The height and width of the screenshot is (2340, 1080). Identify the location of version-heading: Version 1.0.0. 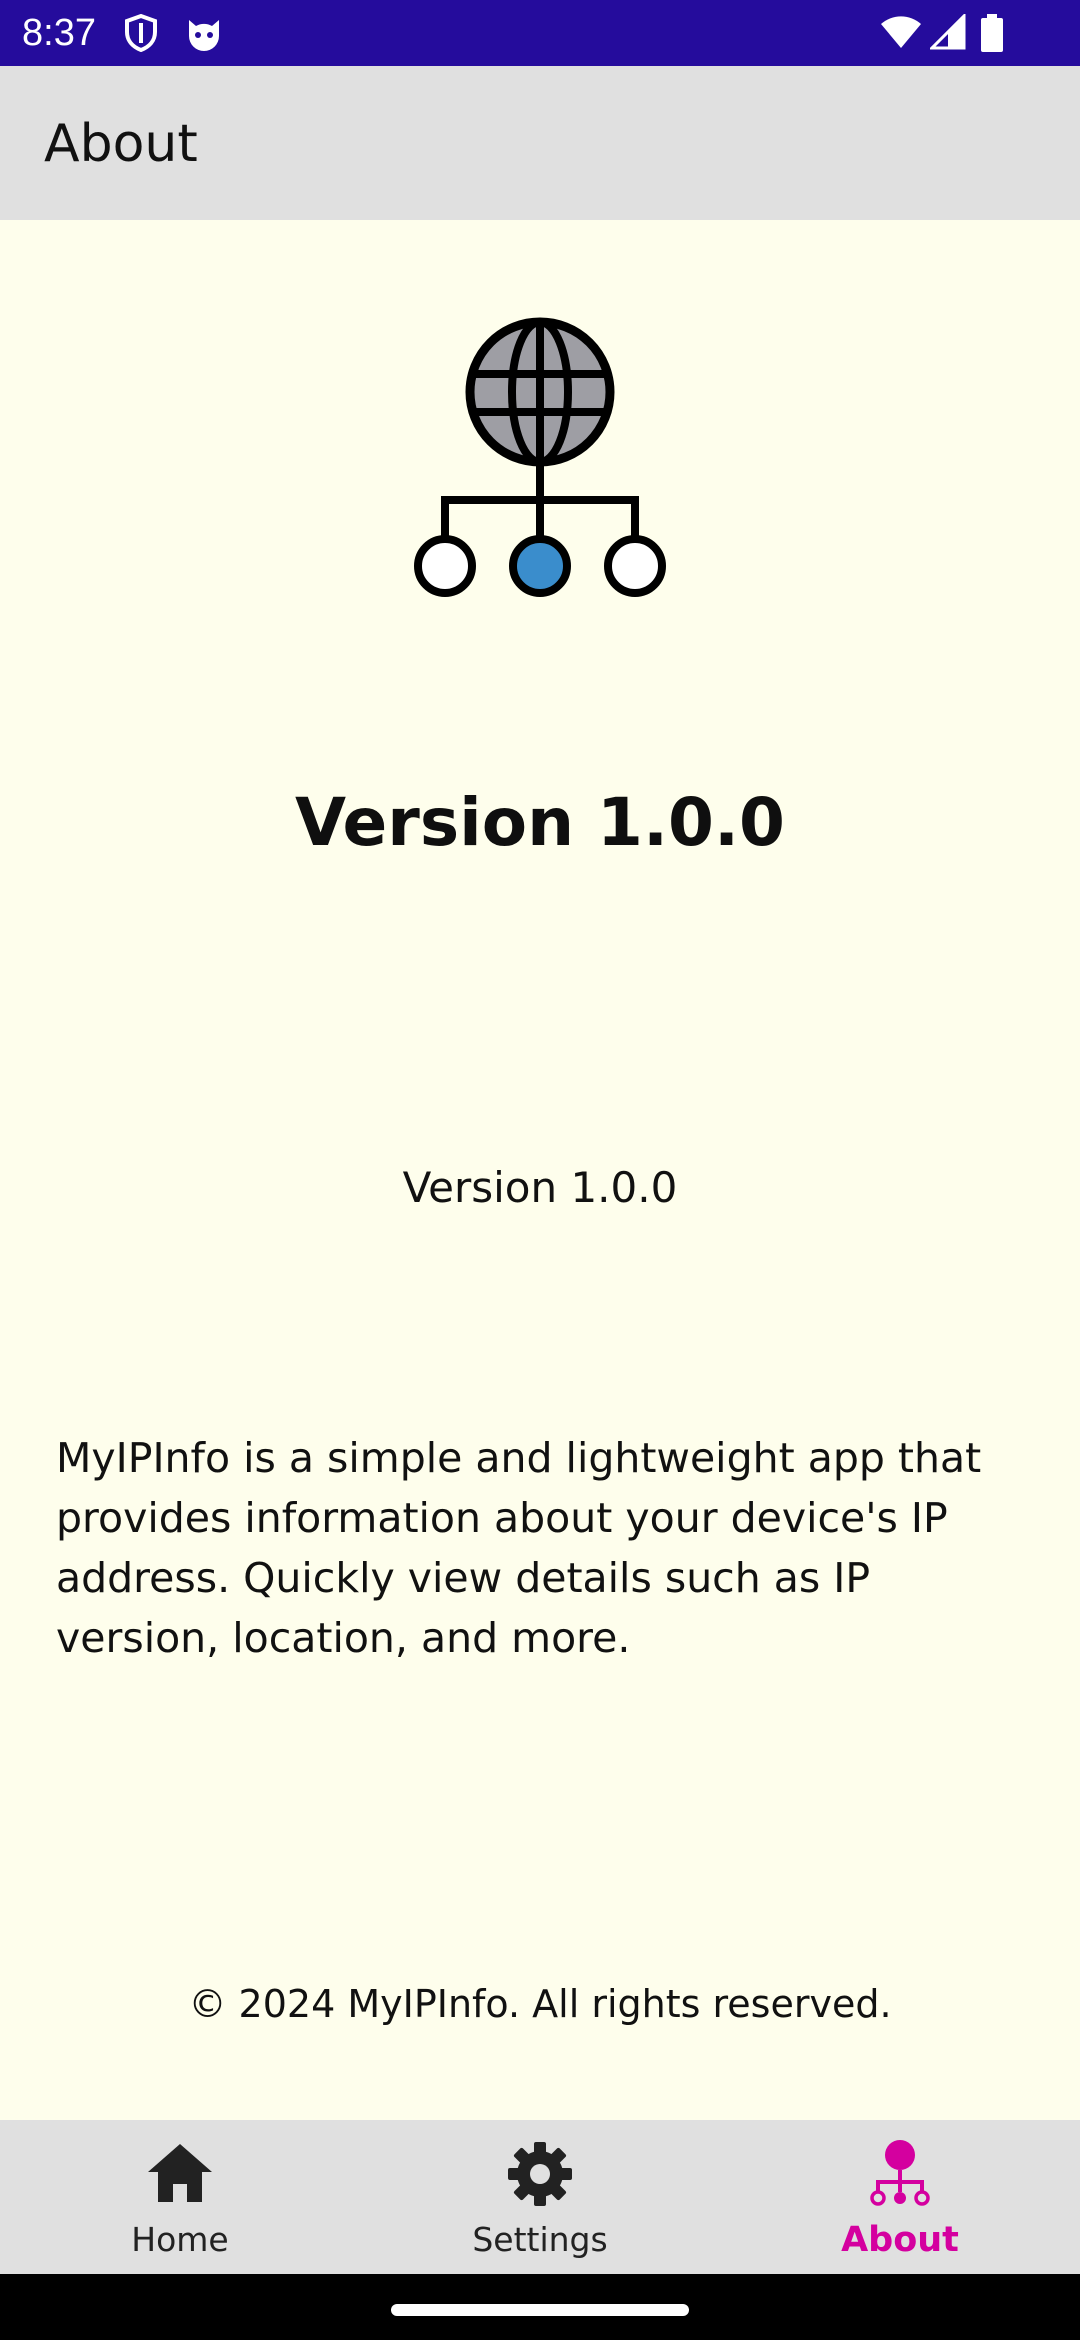
(540, 822).